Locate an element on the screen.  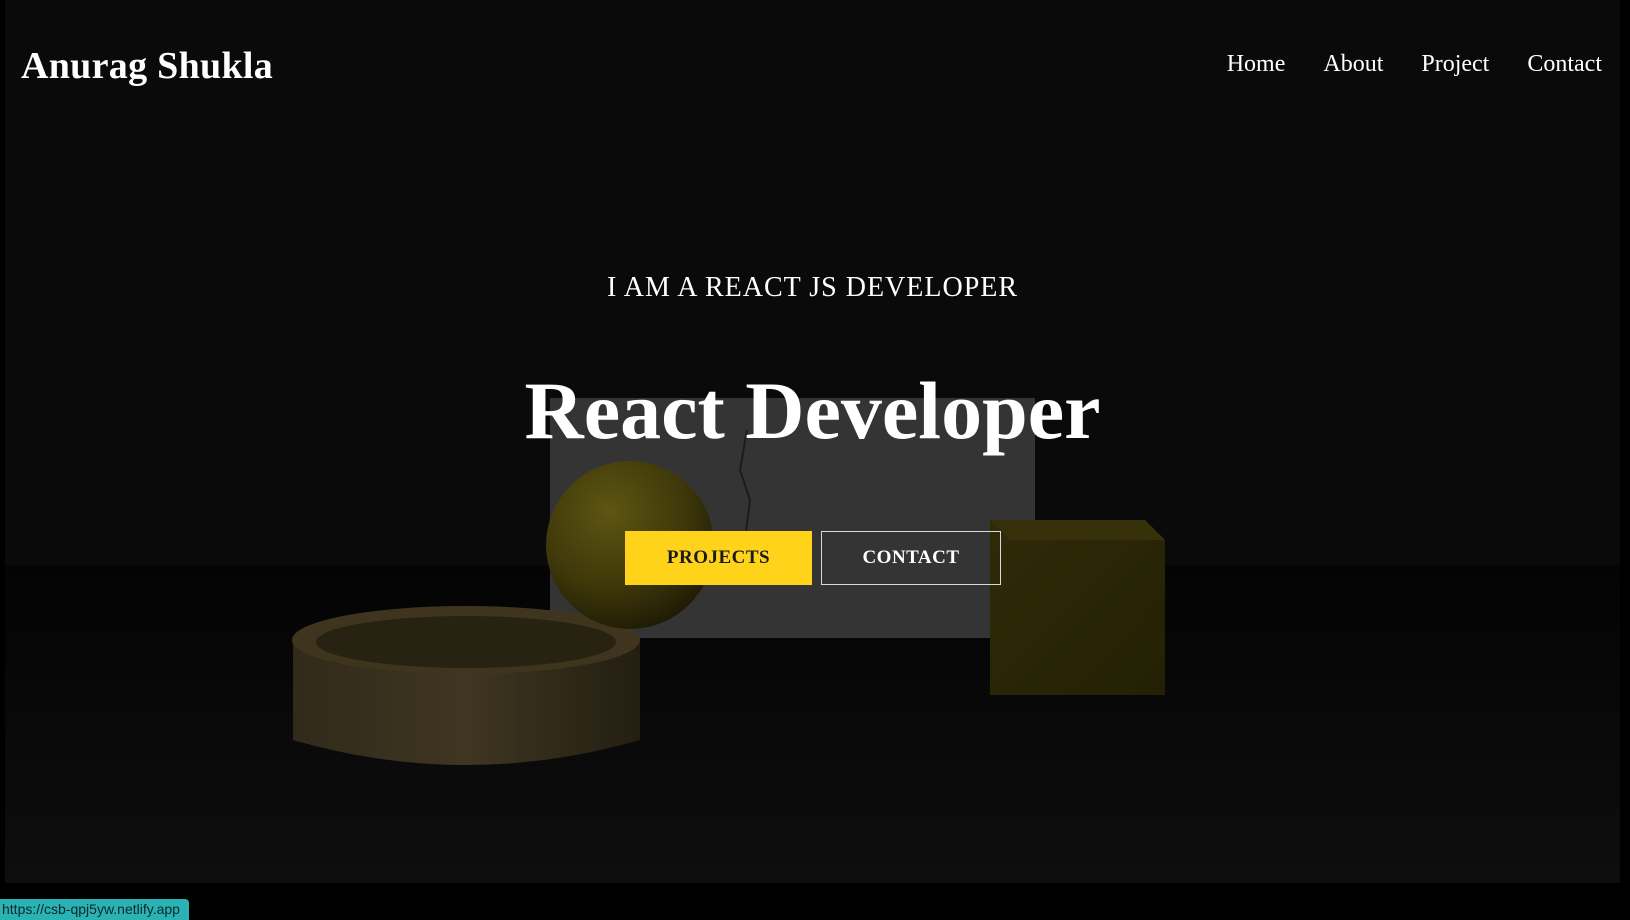
status-bar-url: https://csb-qpj5yw.netlify.app is located at coordinates (94, 909).